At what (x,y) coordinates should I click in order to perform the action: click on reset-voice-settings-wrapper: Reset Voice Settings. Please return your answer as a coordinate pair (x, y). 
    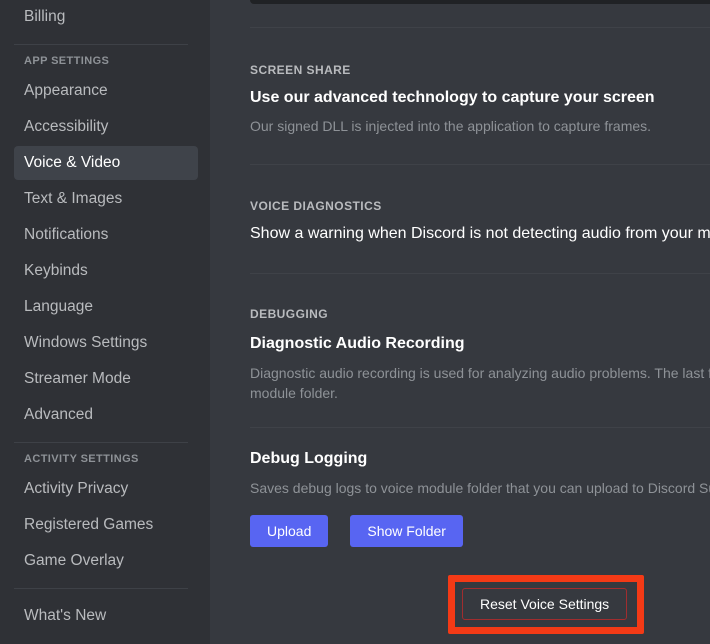
    Looking at the image, I should click on (545, 604).